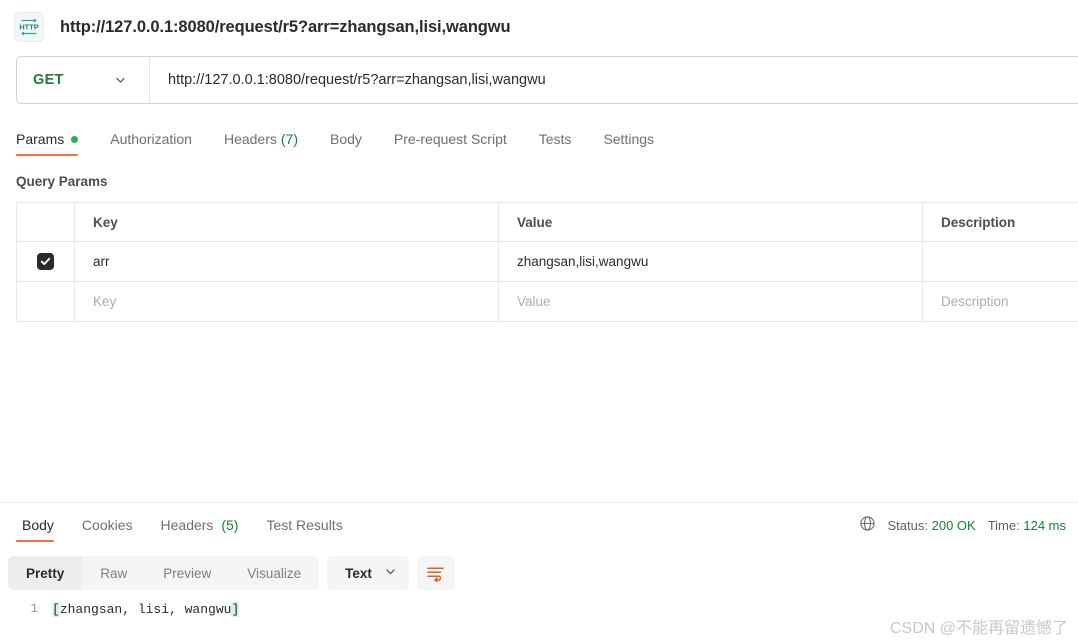 This screenshot has width=1078, height=644. I want to click on tab-settings: Settings, so click(628, 143).